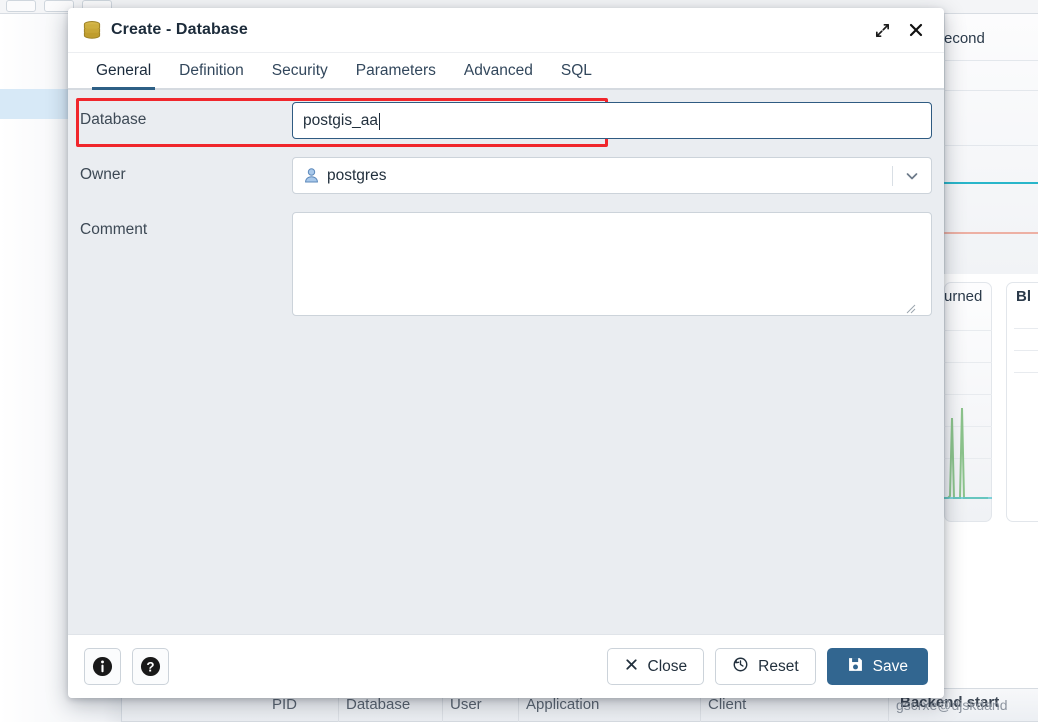  I want to click on tab-security: Security, so click(300, 70).